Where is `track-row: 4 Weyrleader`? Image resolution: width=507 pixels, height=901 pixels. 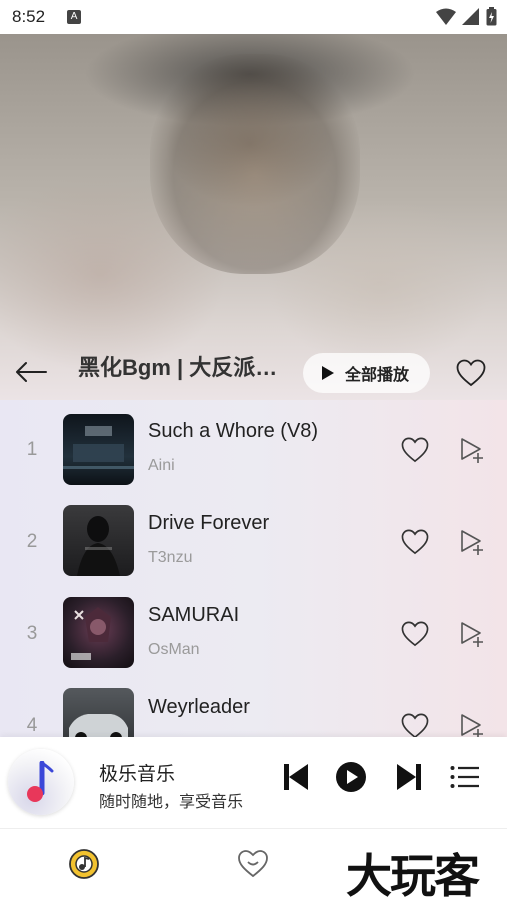
track-row: 4 Weyrleader is located at coordinates (253, 714).